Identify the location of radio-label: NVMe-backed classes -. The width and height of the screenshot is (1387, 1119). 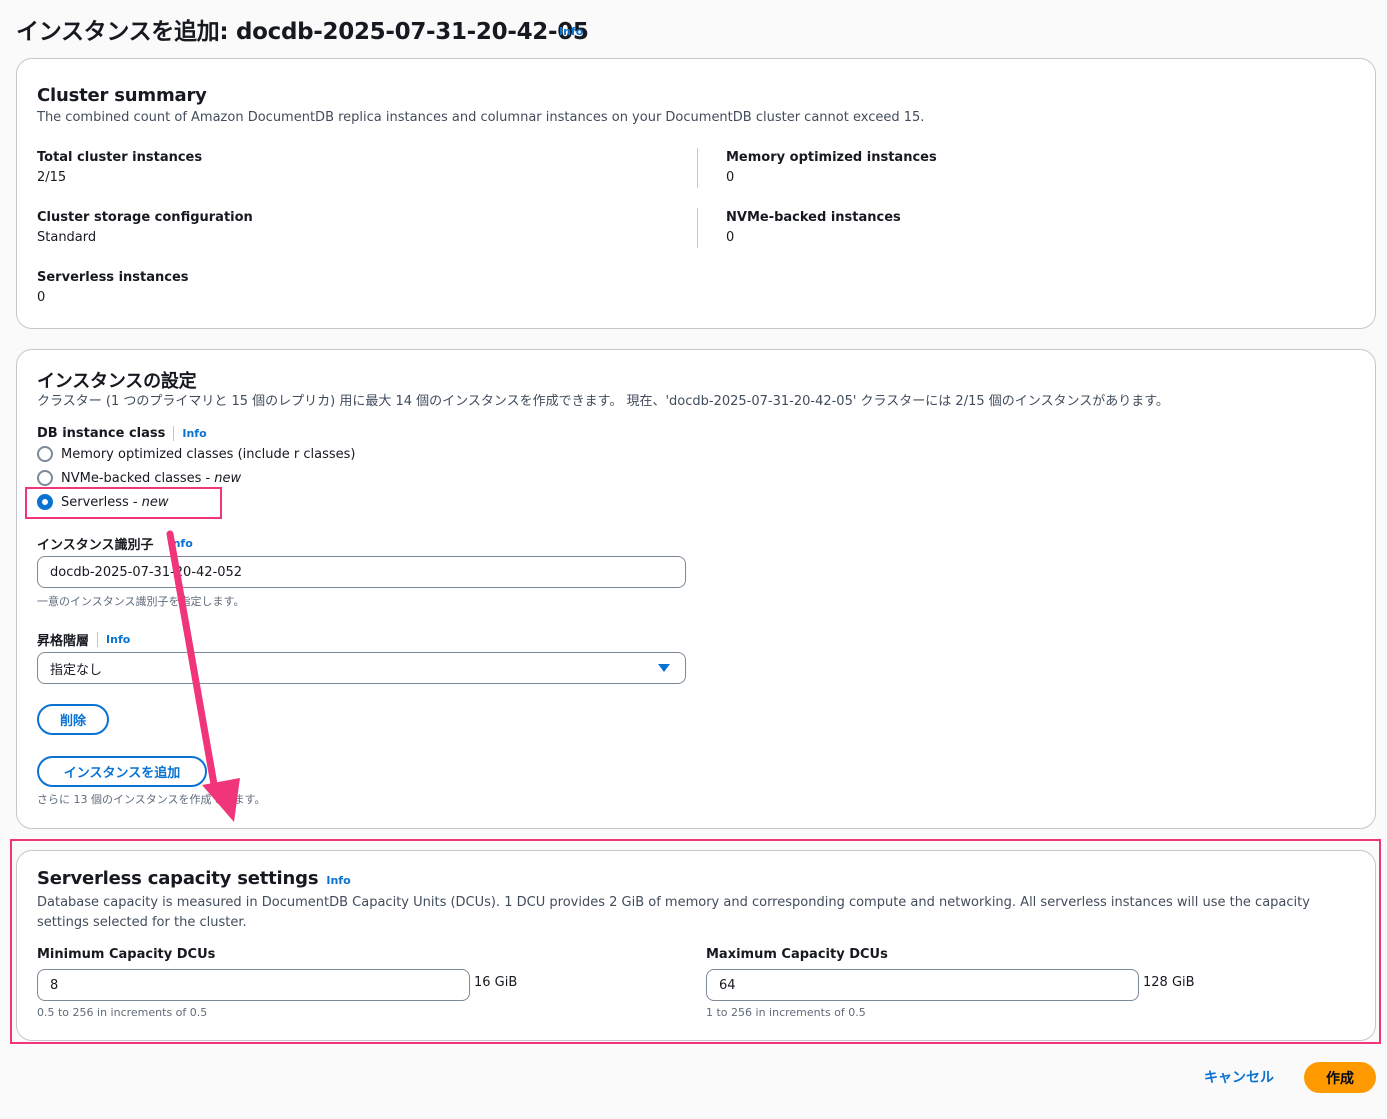
(136, 478).